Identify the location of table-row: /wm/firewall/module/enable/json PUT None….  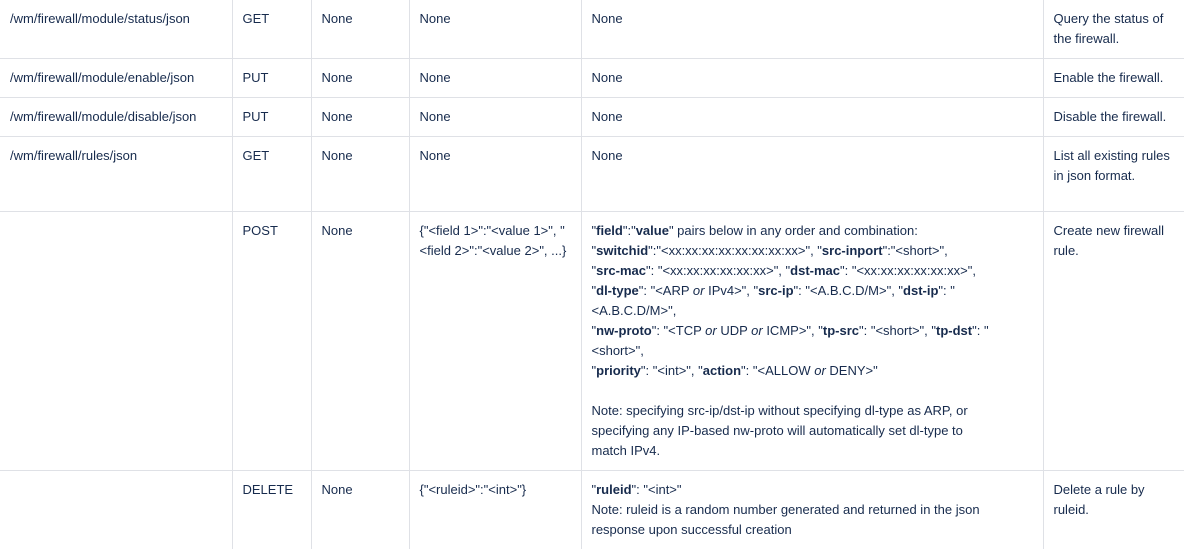
(592, 78).